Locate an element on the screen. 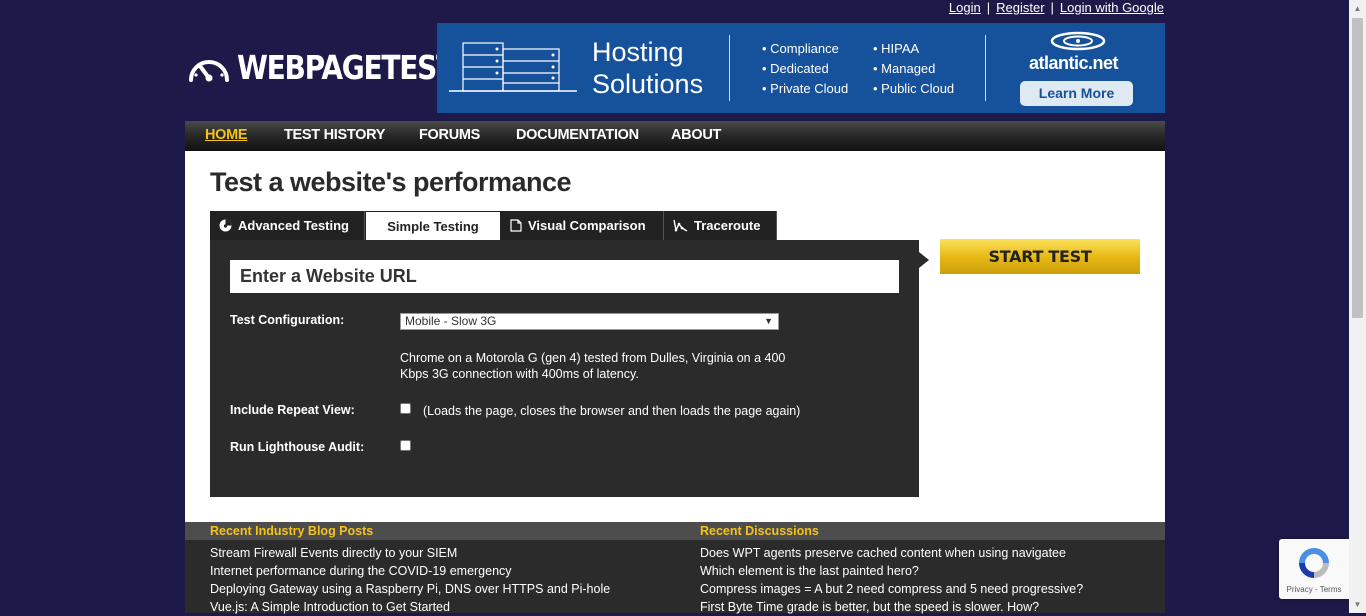 The image size is (1366, 616). tab-traceroute: Traceroute is located at coordinates (720, 225).